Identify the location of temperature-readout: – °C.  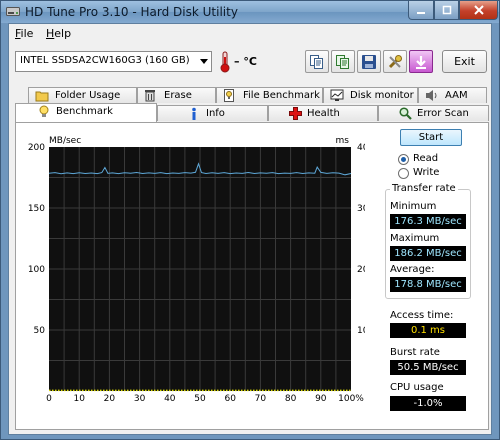
(245, 61).